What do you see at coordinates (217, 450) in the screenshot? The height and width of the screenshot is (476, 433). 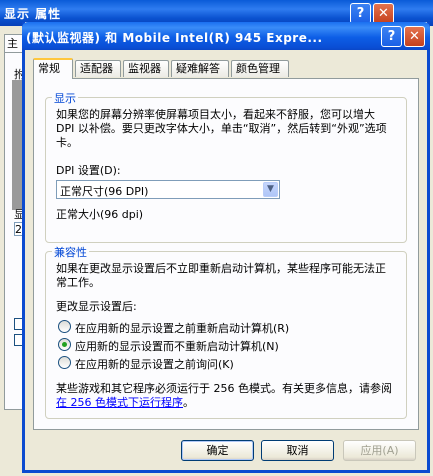 I see `ok-button: 确定` at bounding box center [217, 450].